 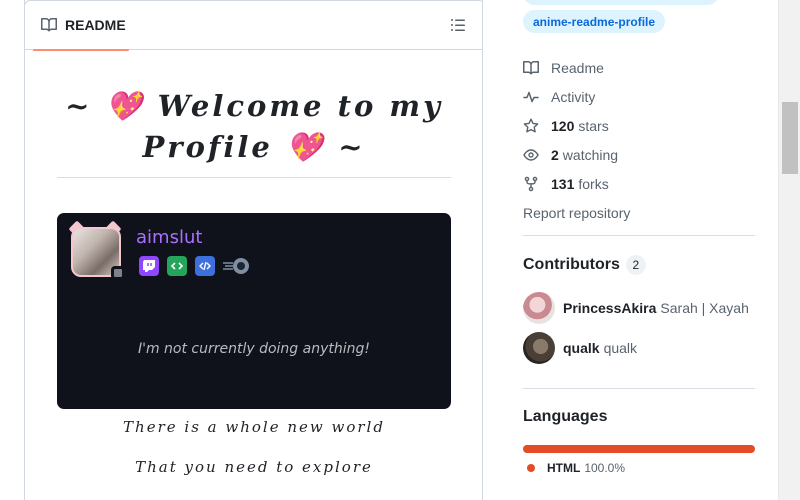 I want to click on page-scrollbar, so click(x=789, y=250).